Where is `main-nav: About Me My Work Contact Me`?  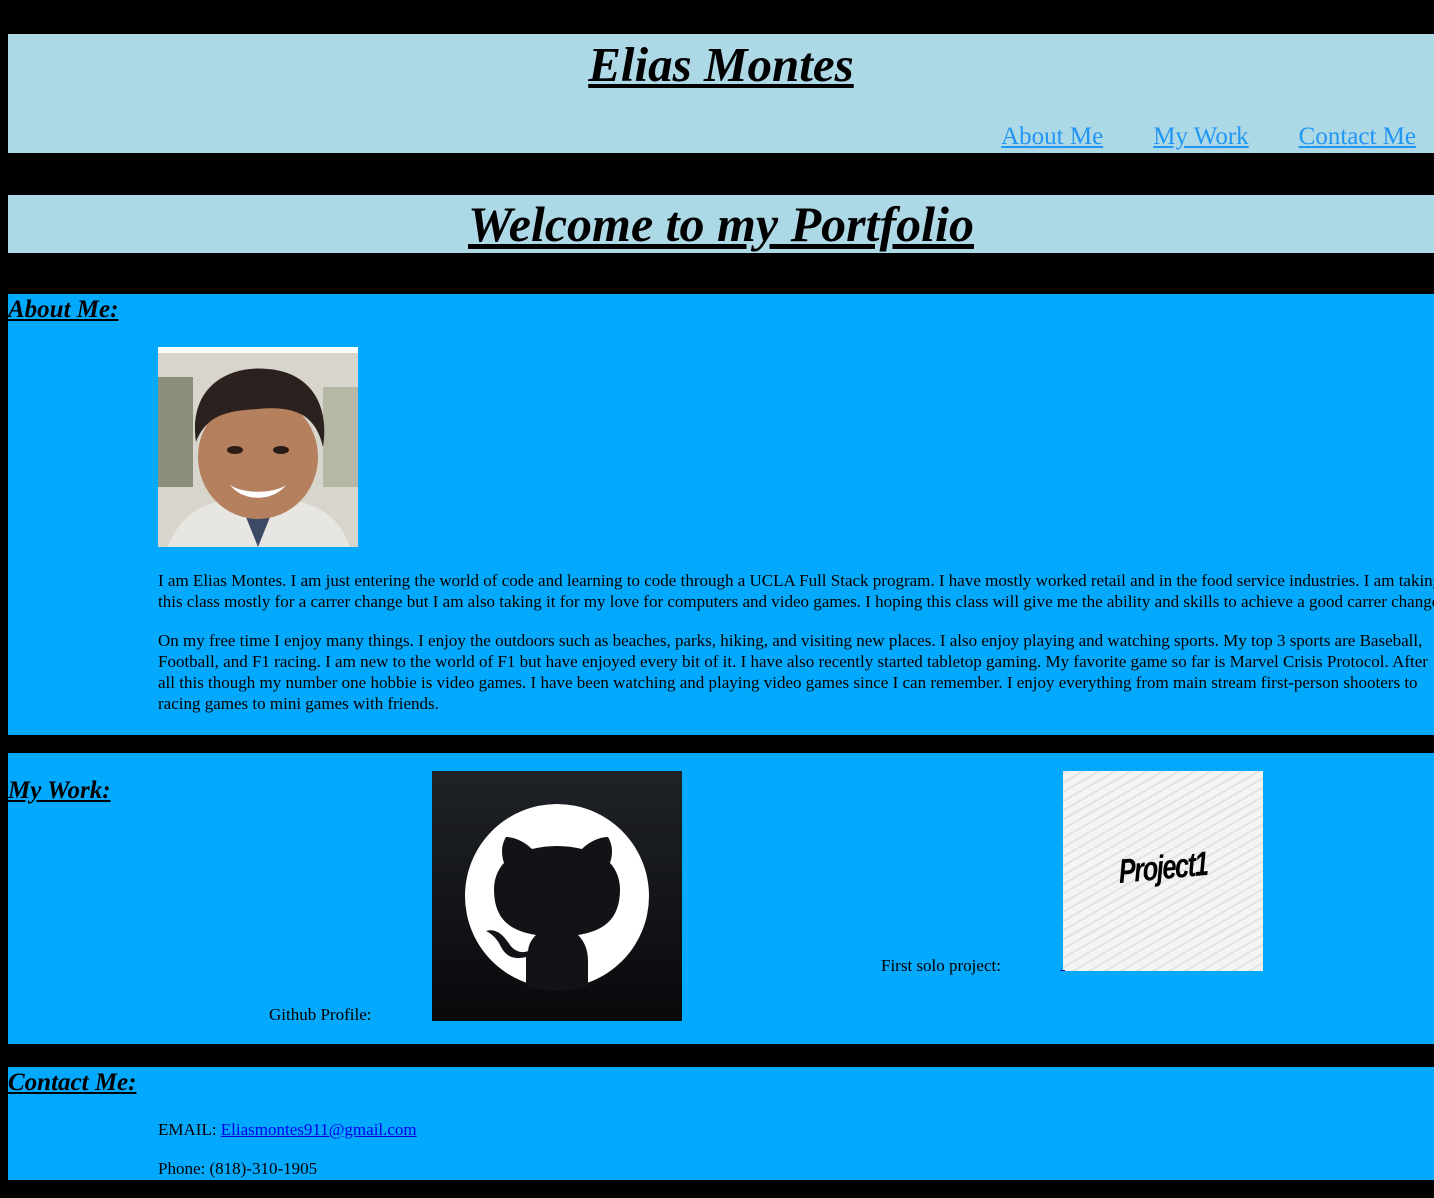
main-nav: About Me My Work Contact Me is located at coordinates (1208, 136).